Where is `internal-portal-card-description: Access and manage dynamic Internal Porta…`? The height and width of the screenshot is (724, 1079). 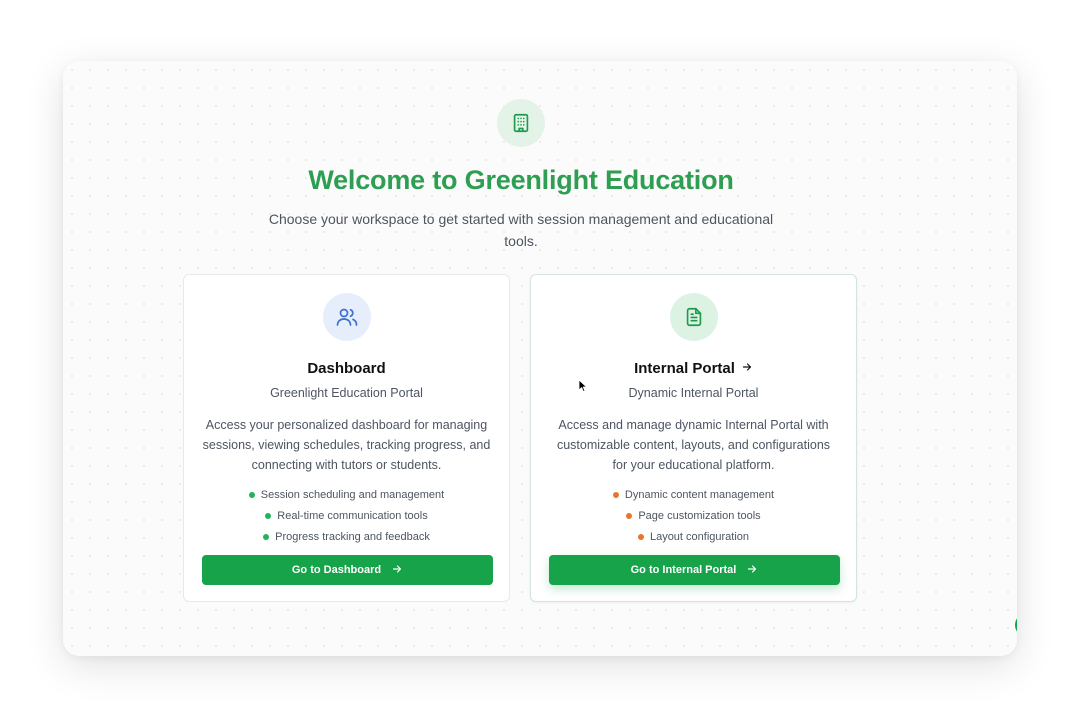
internal-portal-card-description: Access and manage dynamic Internal Porta… is located at coordinates (693, 445).